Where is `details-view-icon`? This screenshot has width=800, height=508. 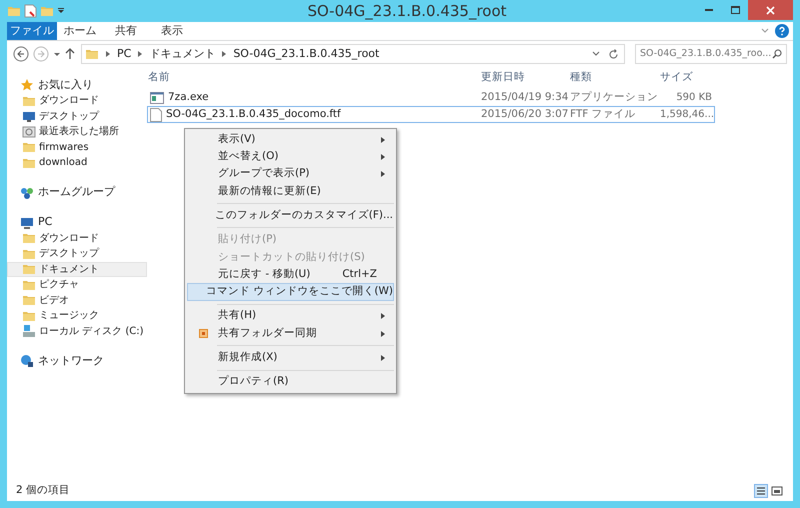 details-view-icon is located at coordinates (761, 491).